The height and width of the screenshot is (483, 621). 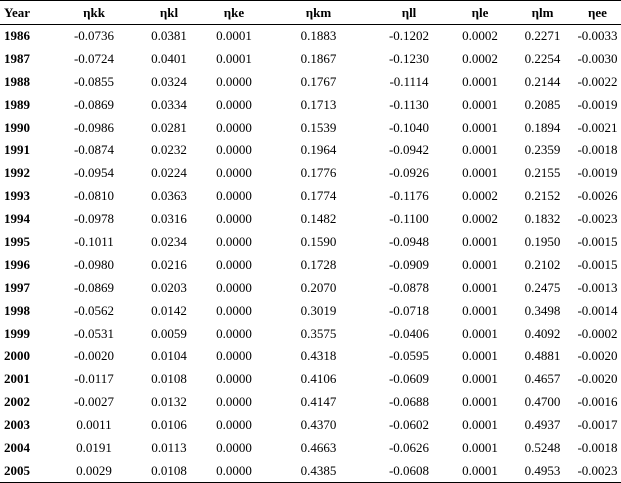 I want to click on cell-eta-km: 0.1774, so click(x=318, y=196).